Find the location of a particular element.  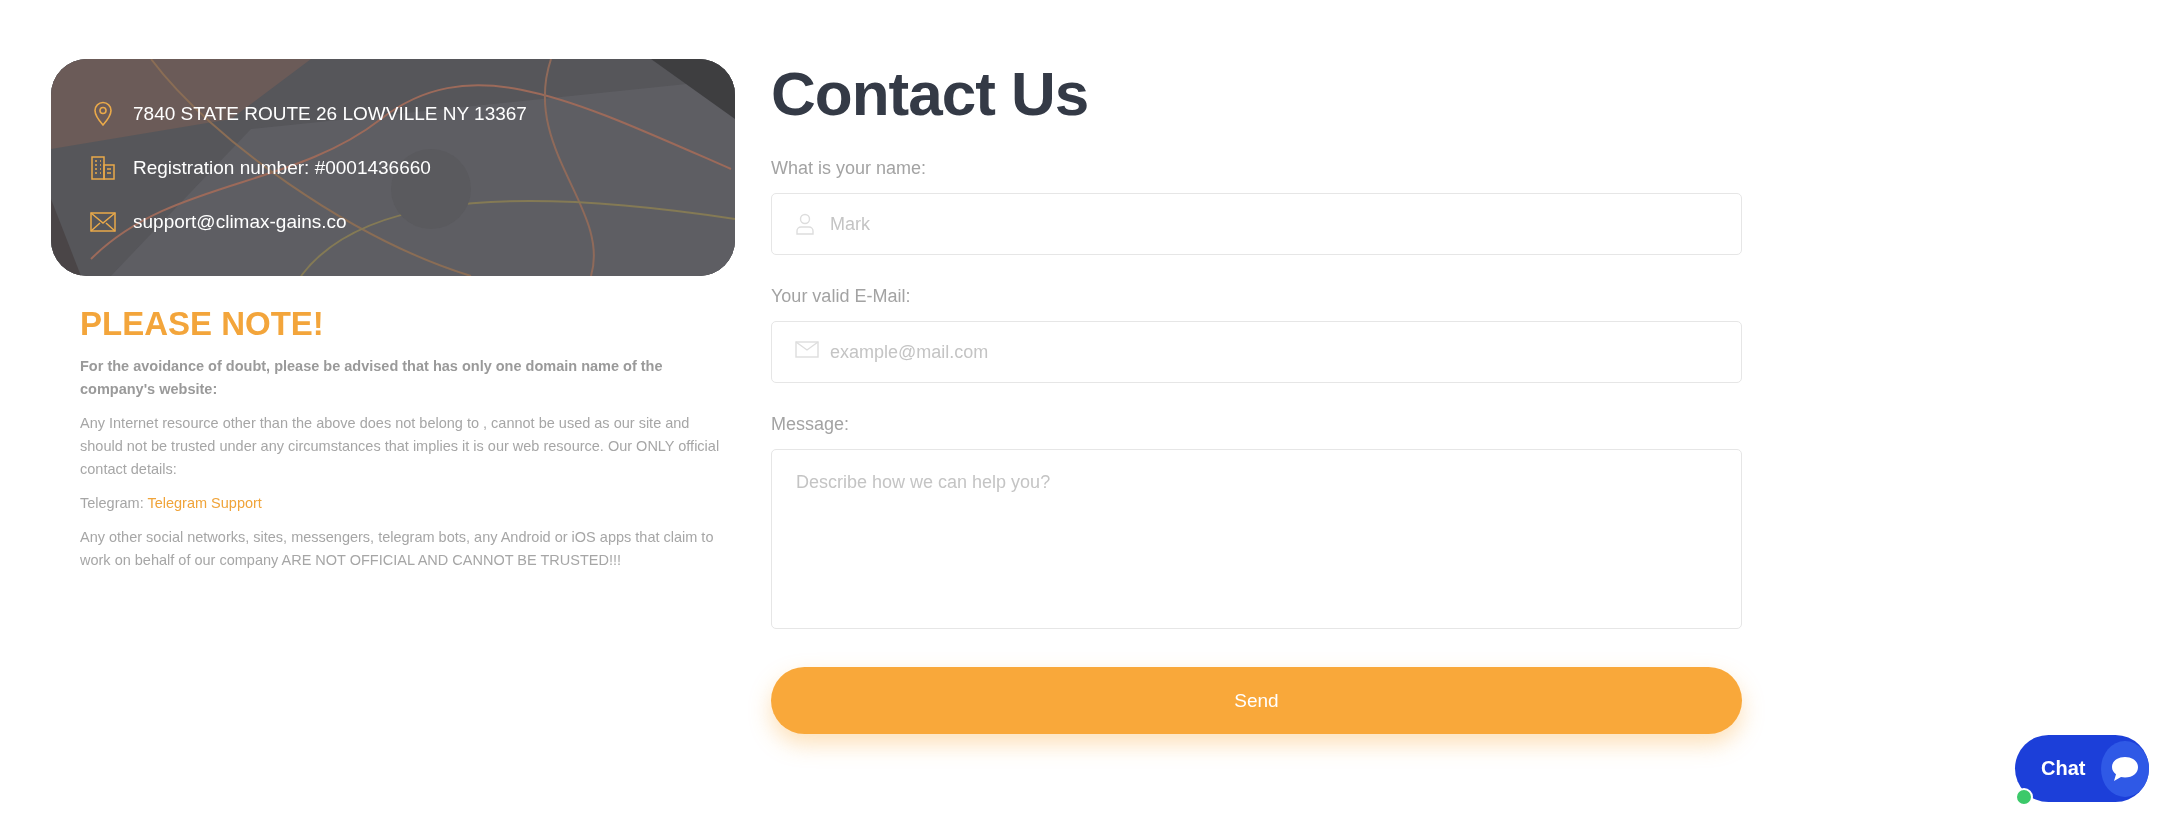

name-field: Mark is located at coordinates (1256, 224).